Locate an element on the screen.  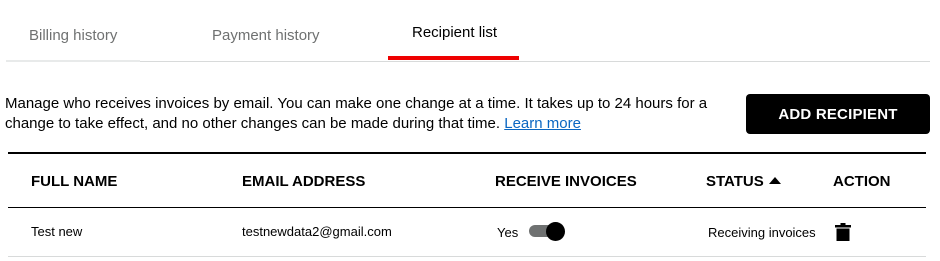
column-header-status: STATUS is located at coordinates (743, 181).